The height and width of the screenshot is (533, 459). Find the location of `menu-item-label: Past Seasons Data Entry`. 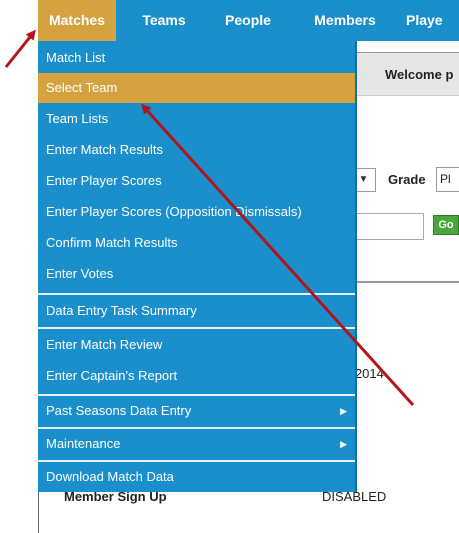

menu-item-label: Past Seasons Data Entry is located at coordinates (119, 410).